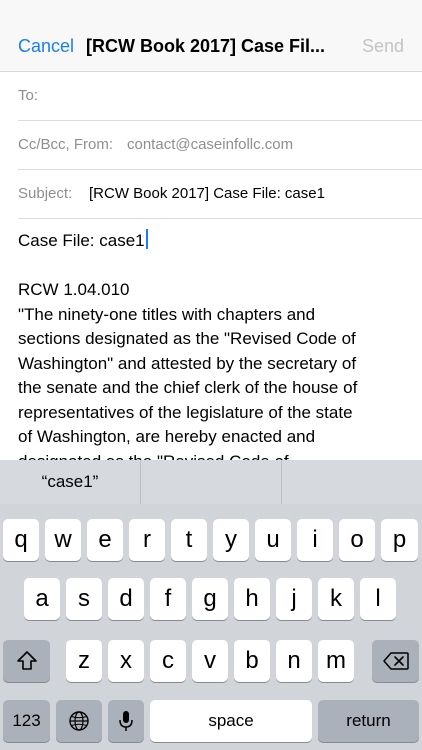 This screenshot has width=422, height=750. Describe the element at coordinates (146, 239) in the screenshot. I see `text-cursor` at that location.